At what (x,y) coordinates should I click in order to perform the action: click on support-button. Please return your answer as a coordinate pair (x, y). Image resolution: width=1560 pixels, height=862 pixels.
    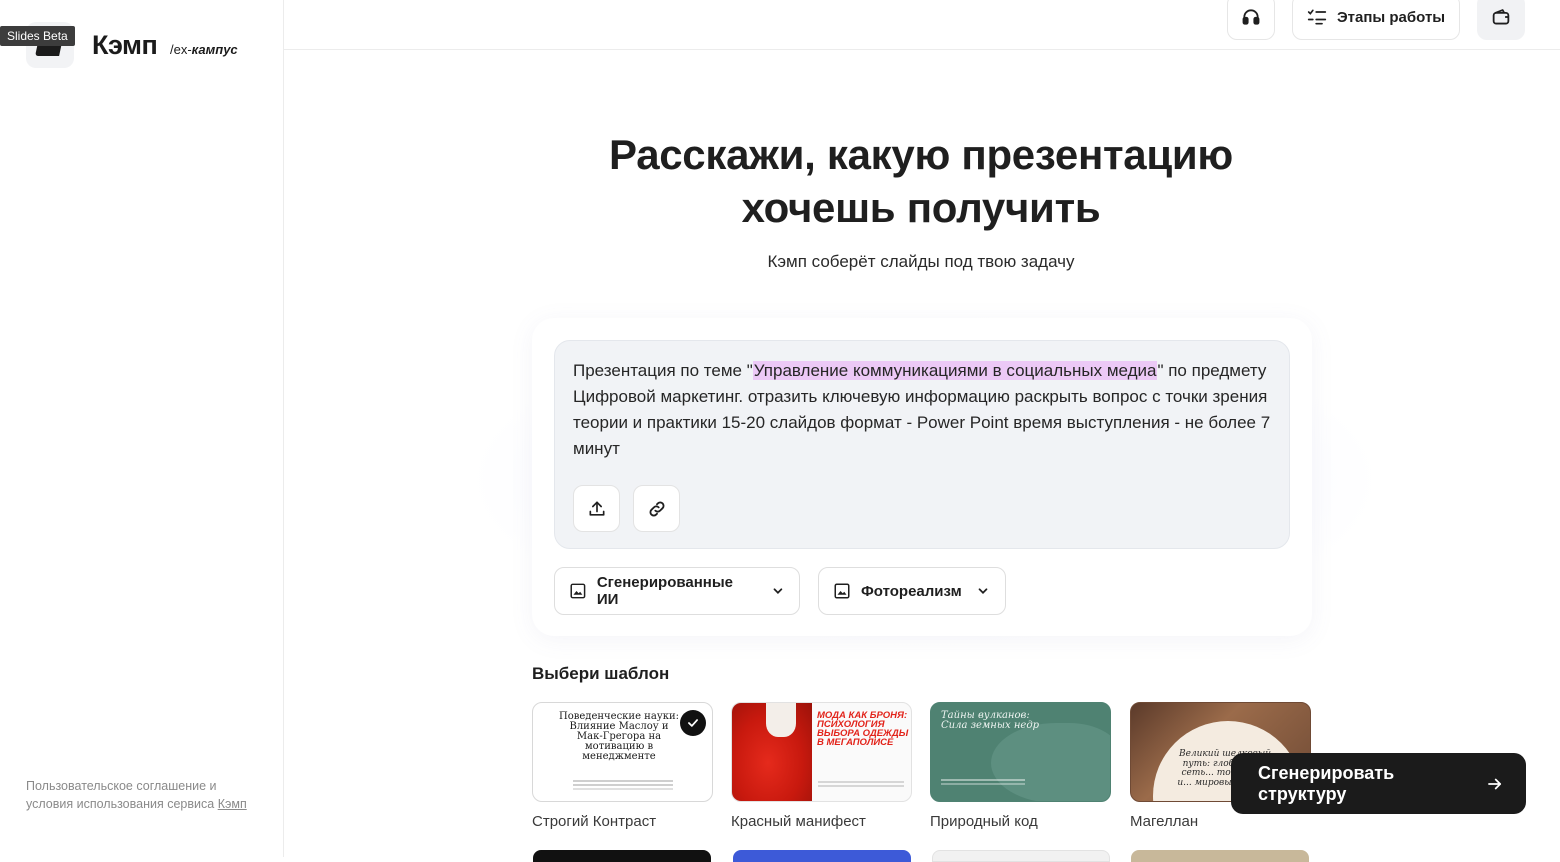
    Looking at the image, I should click on (1251, 20).